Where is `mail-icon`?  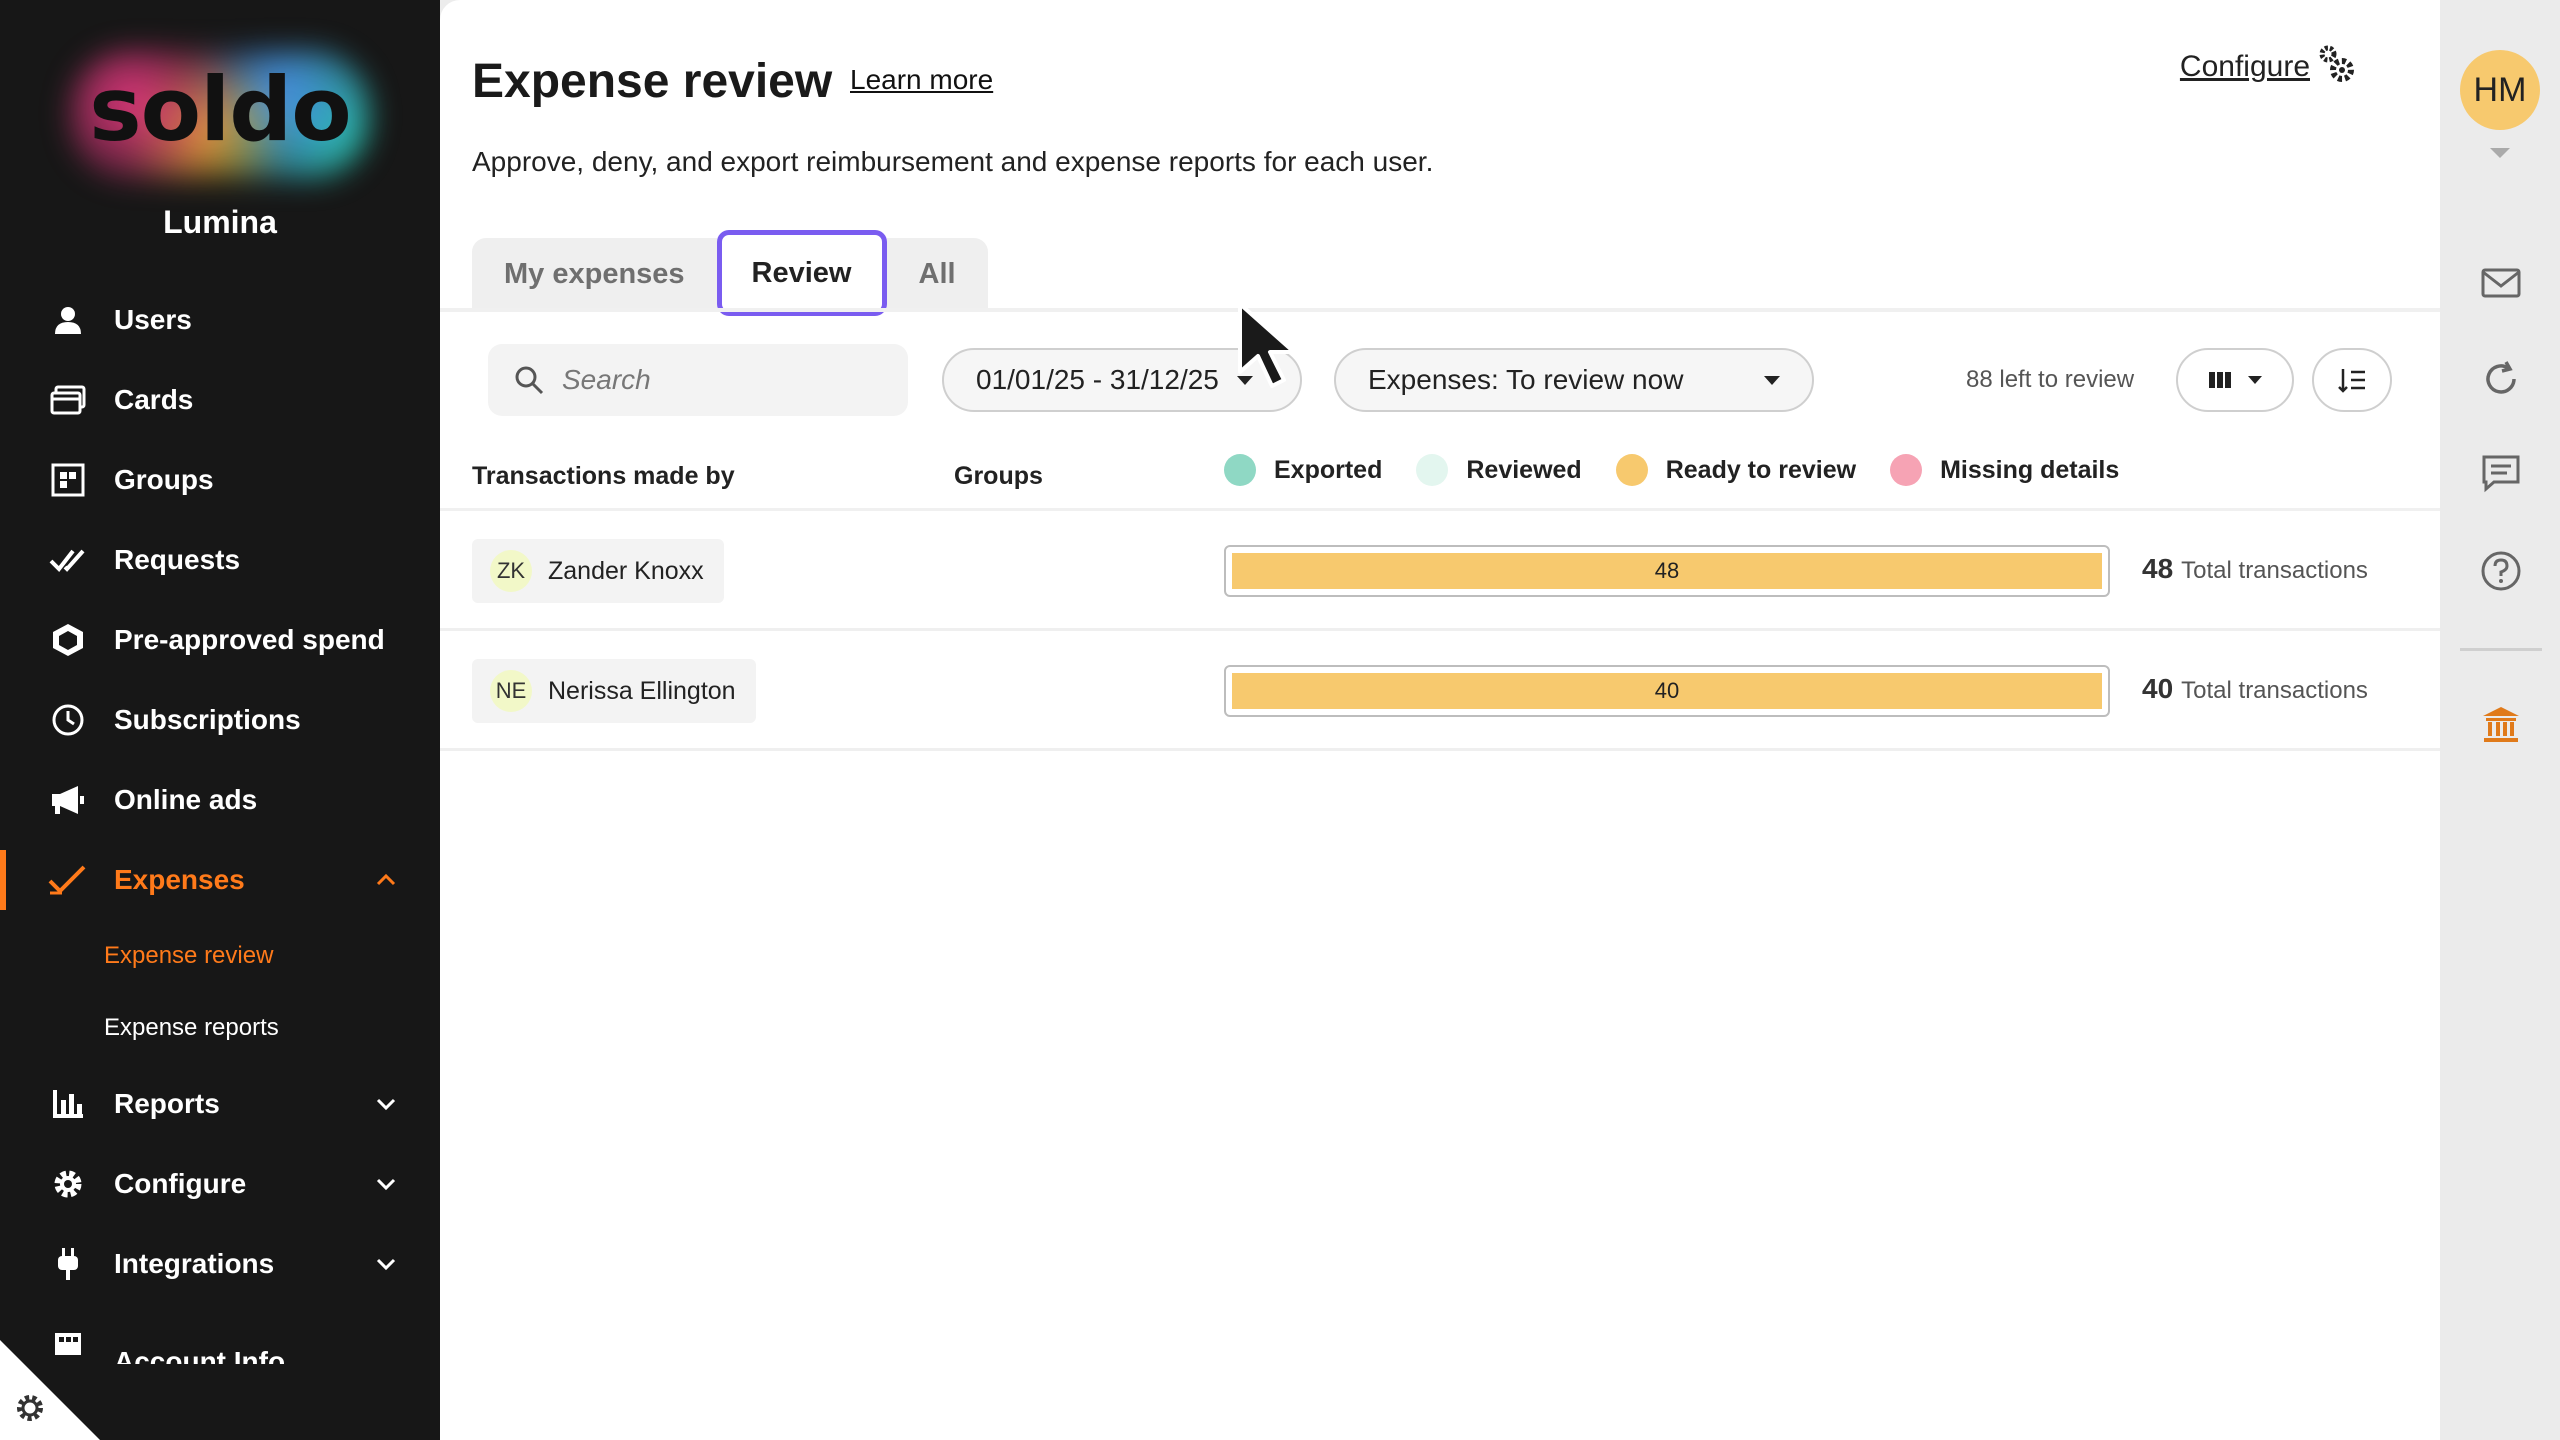
mail-icon is located at coordinates (2501, 283).